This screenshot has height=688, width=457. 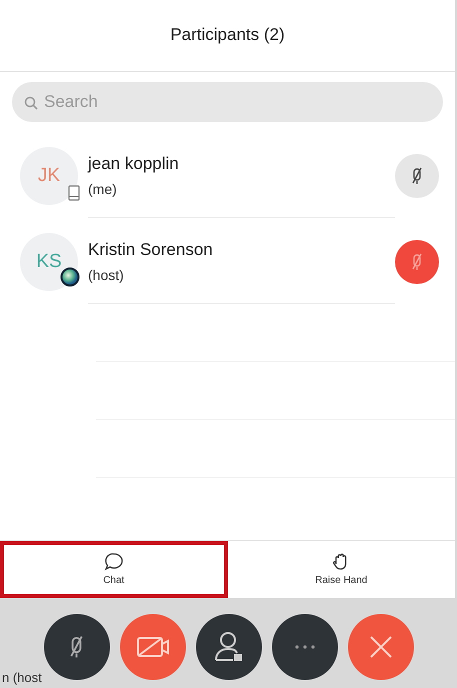 What do you see at coordinates (49, 176) in the screenshot?
I see `avatar-initials: JK` at bounding box center [49, 176].